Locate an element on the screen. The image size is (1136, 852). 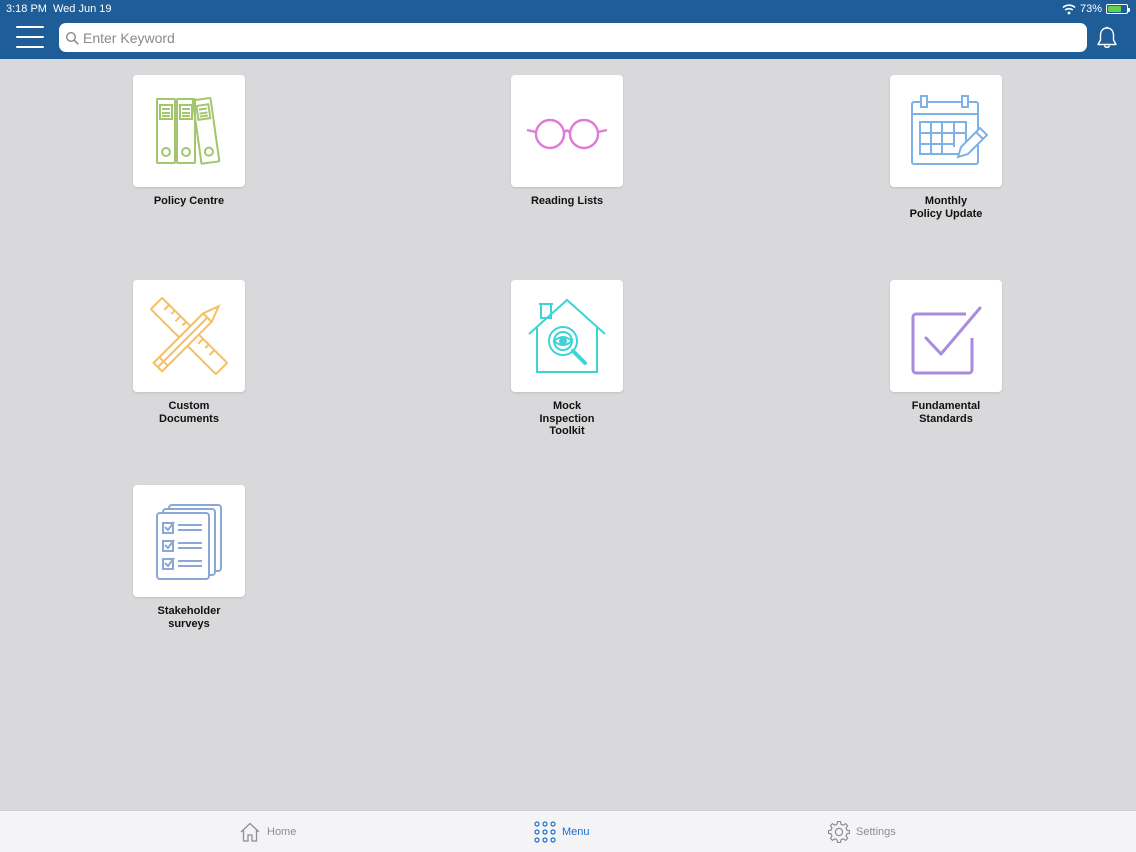
binders-icon is located at coordinates (188, 131).